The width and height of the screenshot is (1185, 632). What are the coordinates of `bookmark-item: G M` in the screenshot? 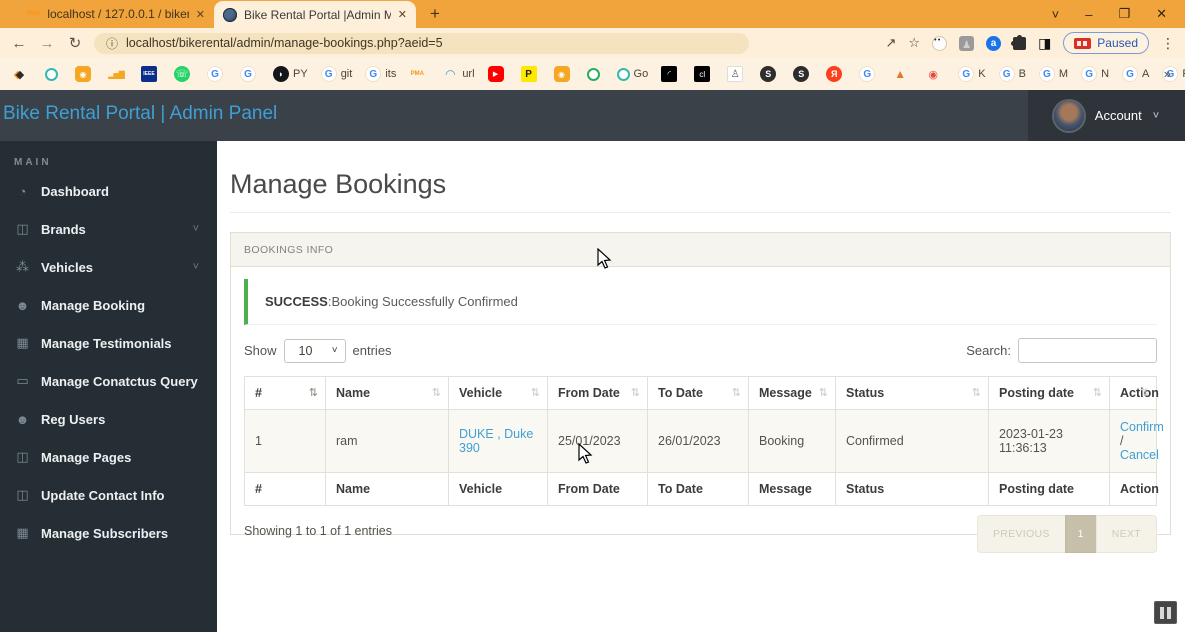 It's located at (1053, 74).